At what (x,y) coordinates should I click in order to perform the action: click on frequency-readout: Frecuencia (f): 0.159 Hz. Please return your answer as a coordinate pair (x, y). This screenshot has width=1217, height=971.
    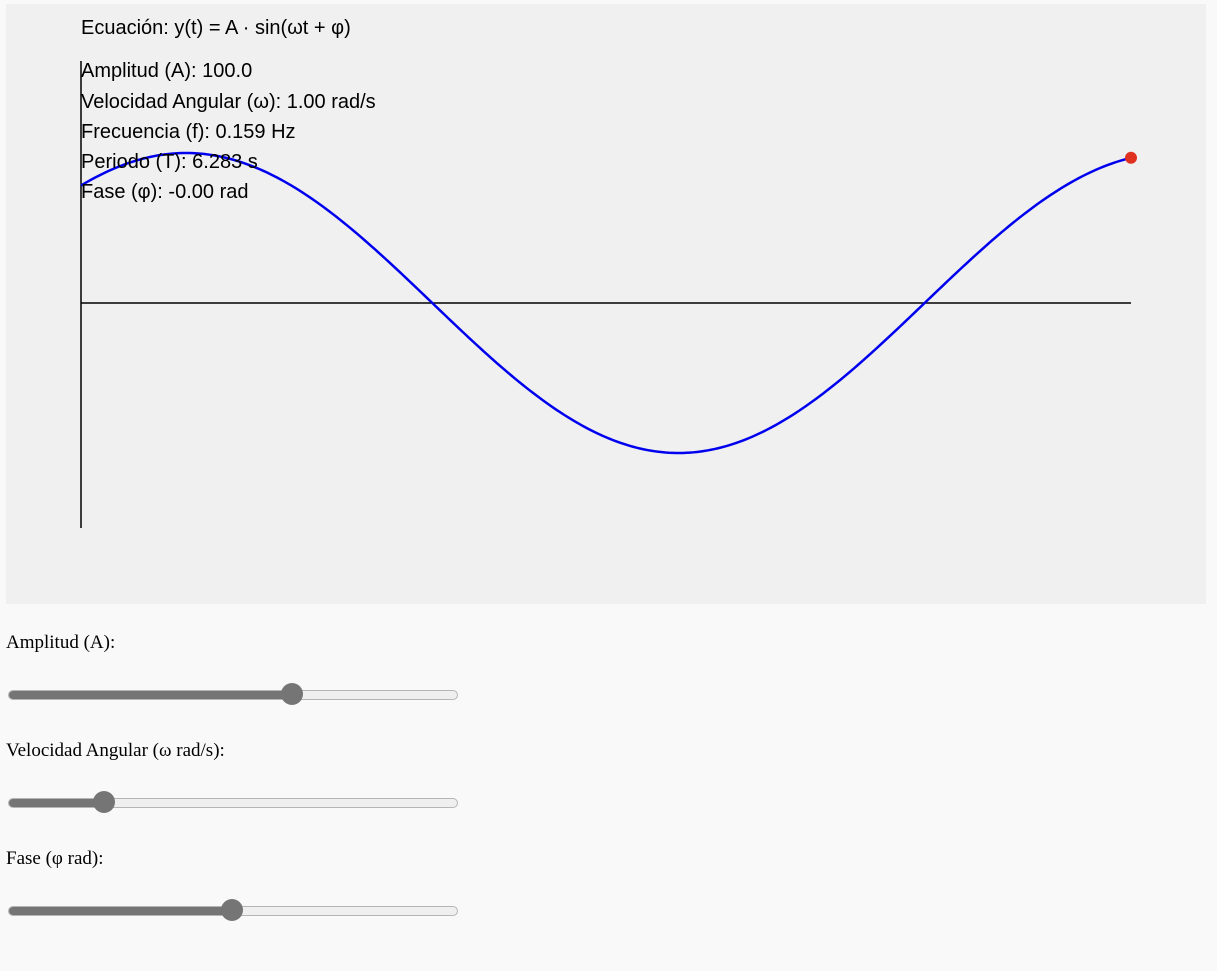
    Looking at the image, I should click on (188, 132).